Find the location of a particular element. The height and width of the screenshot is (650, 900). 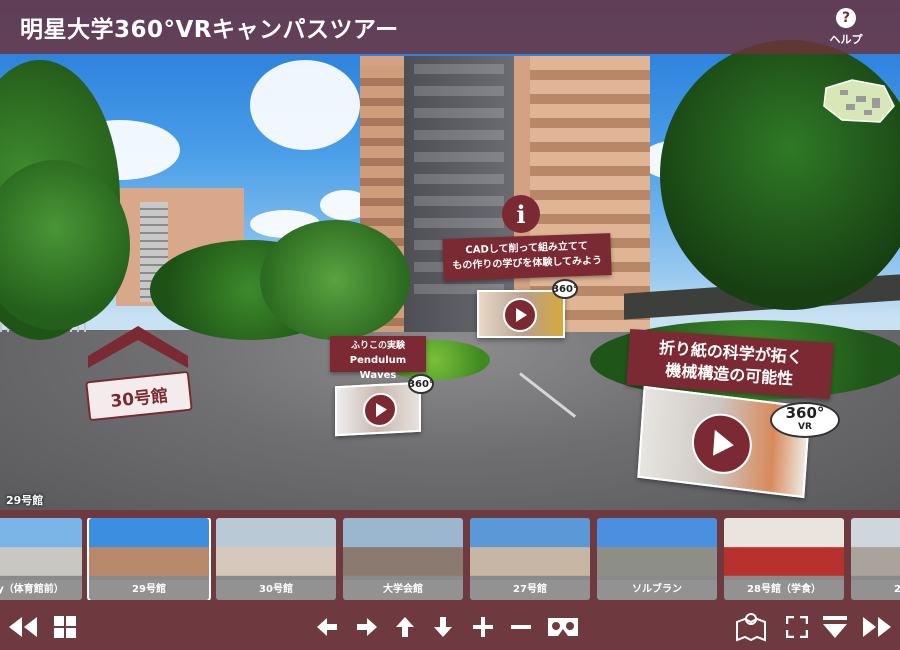

zoom-out-icon is located at coordinates (521, 627).